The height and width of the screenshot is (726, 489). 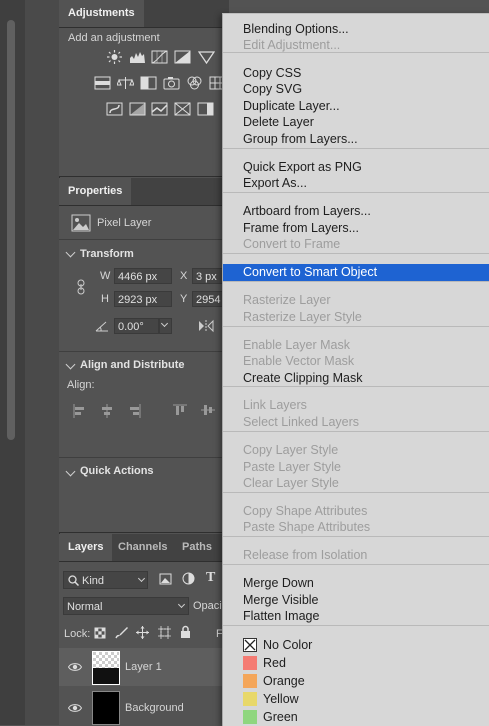 What do you see at coordinates (70, 471) in the screenshot?
I see `quick-actions-chevron-icon` at bounding box center [70, 471].